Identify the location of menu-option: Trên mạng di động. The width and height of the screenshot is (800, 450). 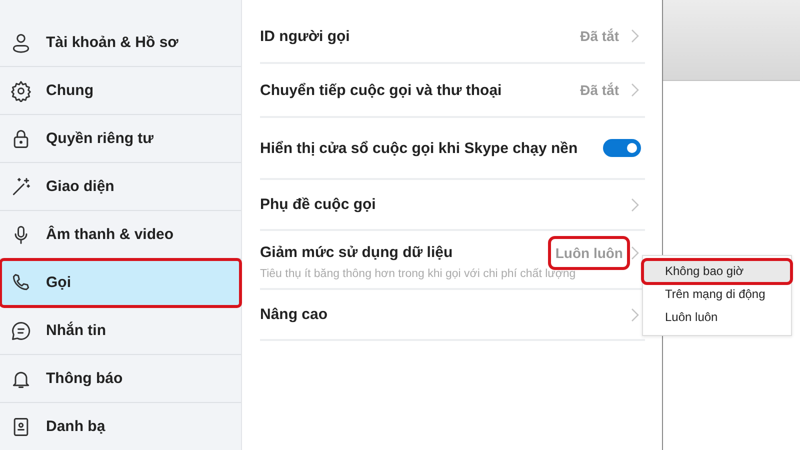
(717, 294).